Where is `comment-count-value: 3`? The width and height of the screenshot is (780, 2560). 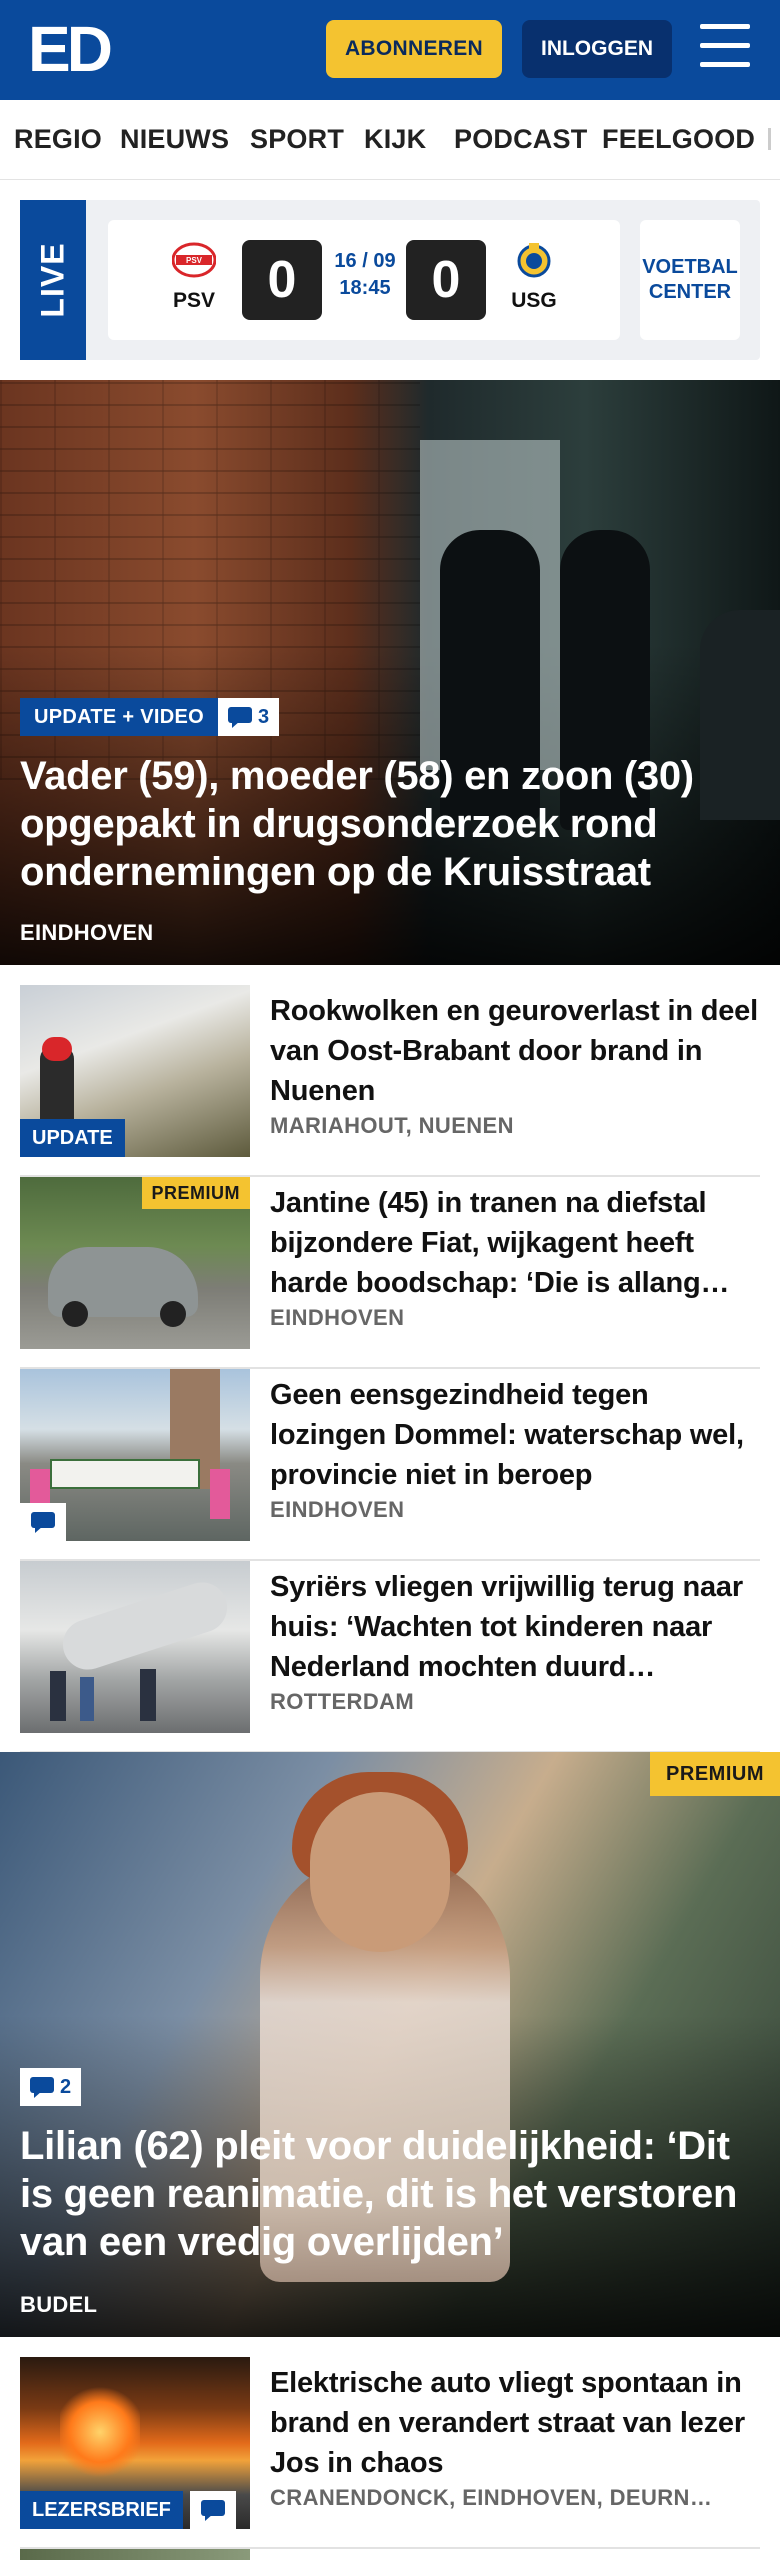 comment-count-value: 3 is located at coordinates (263, 716).